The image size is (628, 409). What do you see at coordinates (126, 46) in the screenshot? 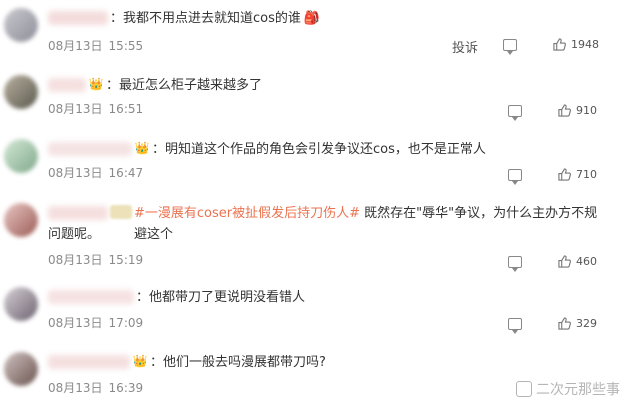
I see `comment-time: 15:55` at bounding box center [126, 46].